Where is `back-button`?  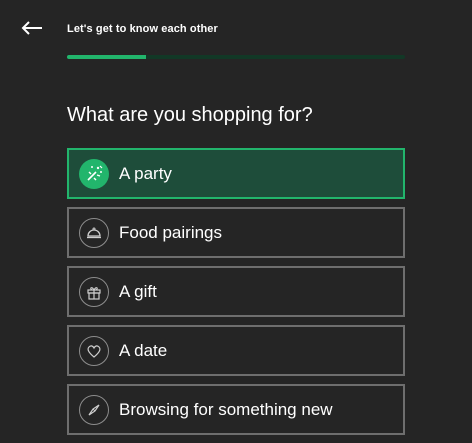
back-button is located at coordinates (32, 28).